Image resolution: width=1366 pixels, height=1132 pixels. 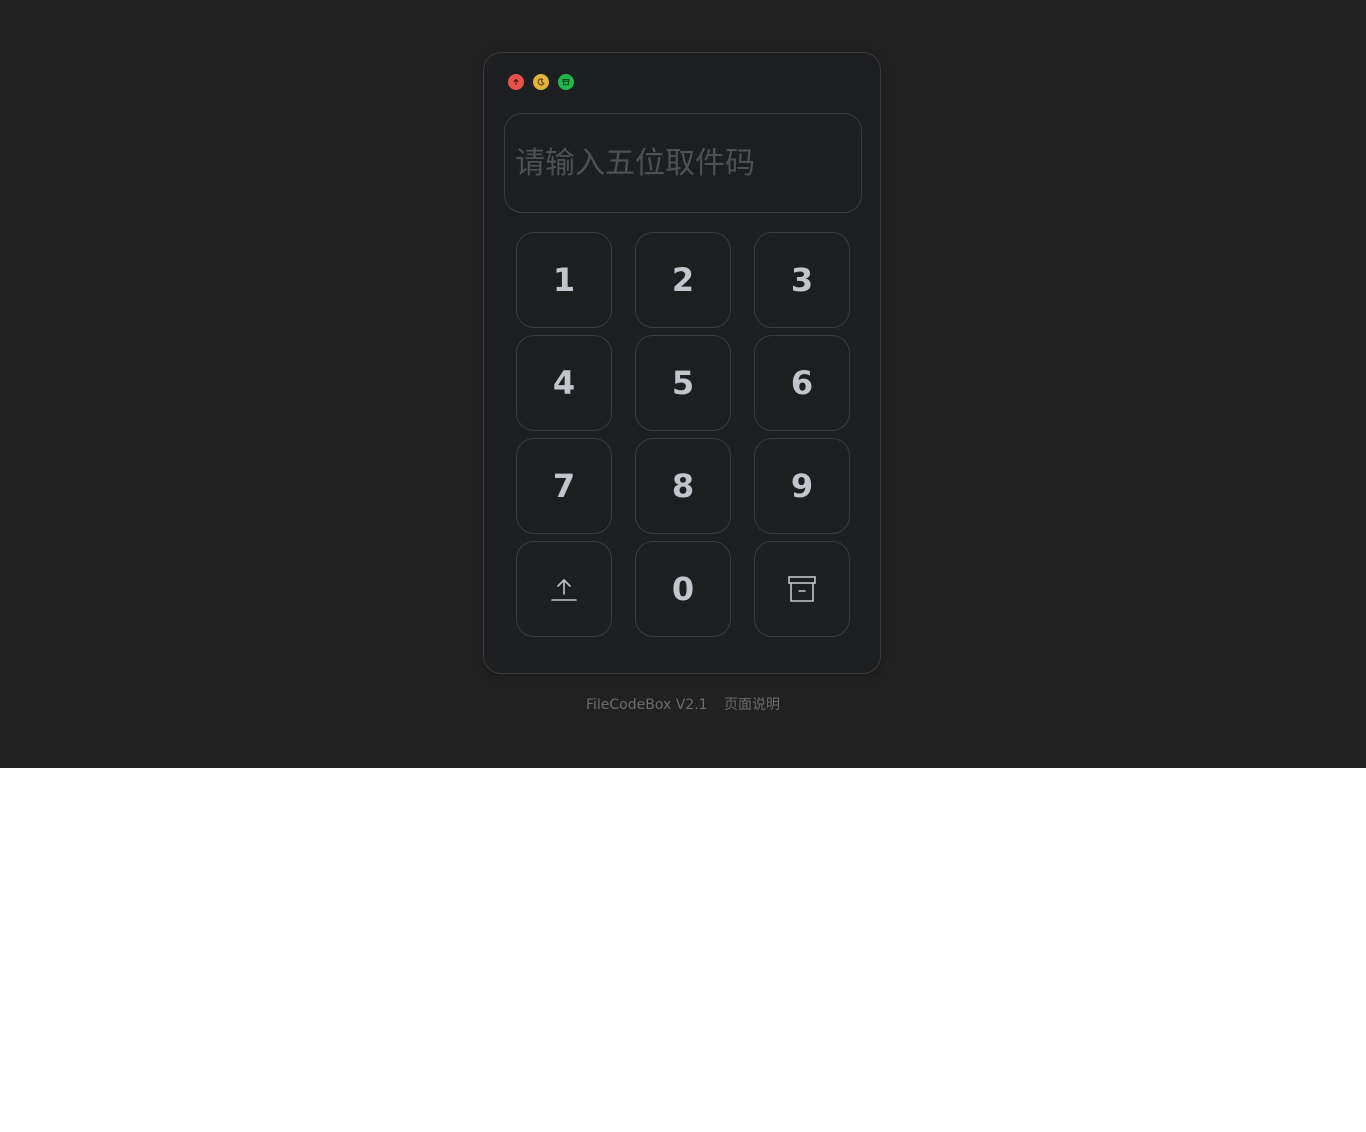 What do you see at coordinates (683, 280) in the screenshot?
I see `key-2: 2` at bounding box center [683, 280].